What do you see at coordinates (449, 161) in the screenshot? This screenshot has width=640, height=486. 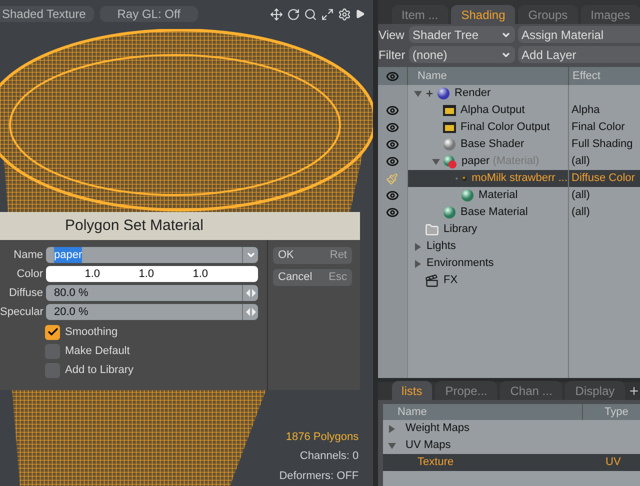 I see `material-mask-icon` at bounding box center [449, 161].